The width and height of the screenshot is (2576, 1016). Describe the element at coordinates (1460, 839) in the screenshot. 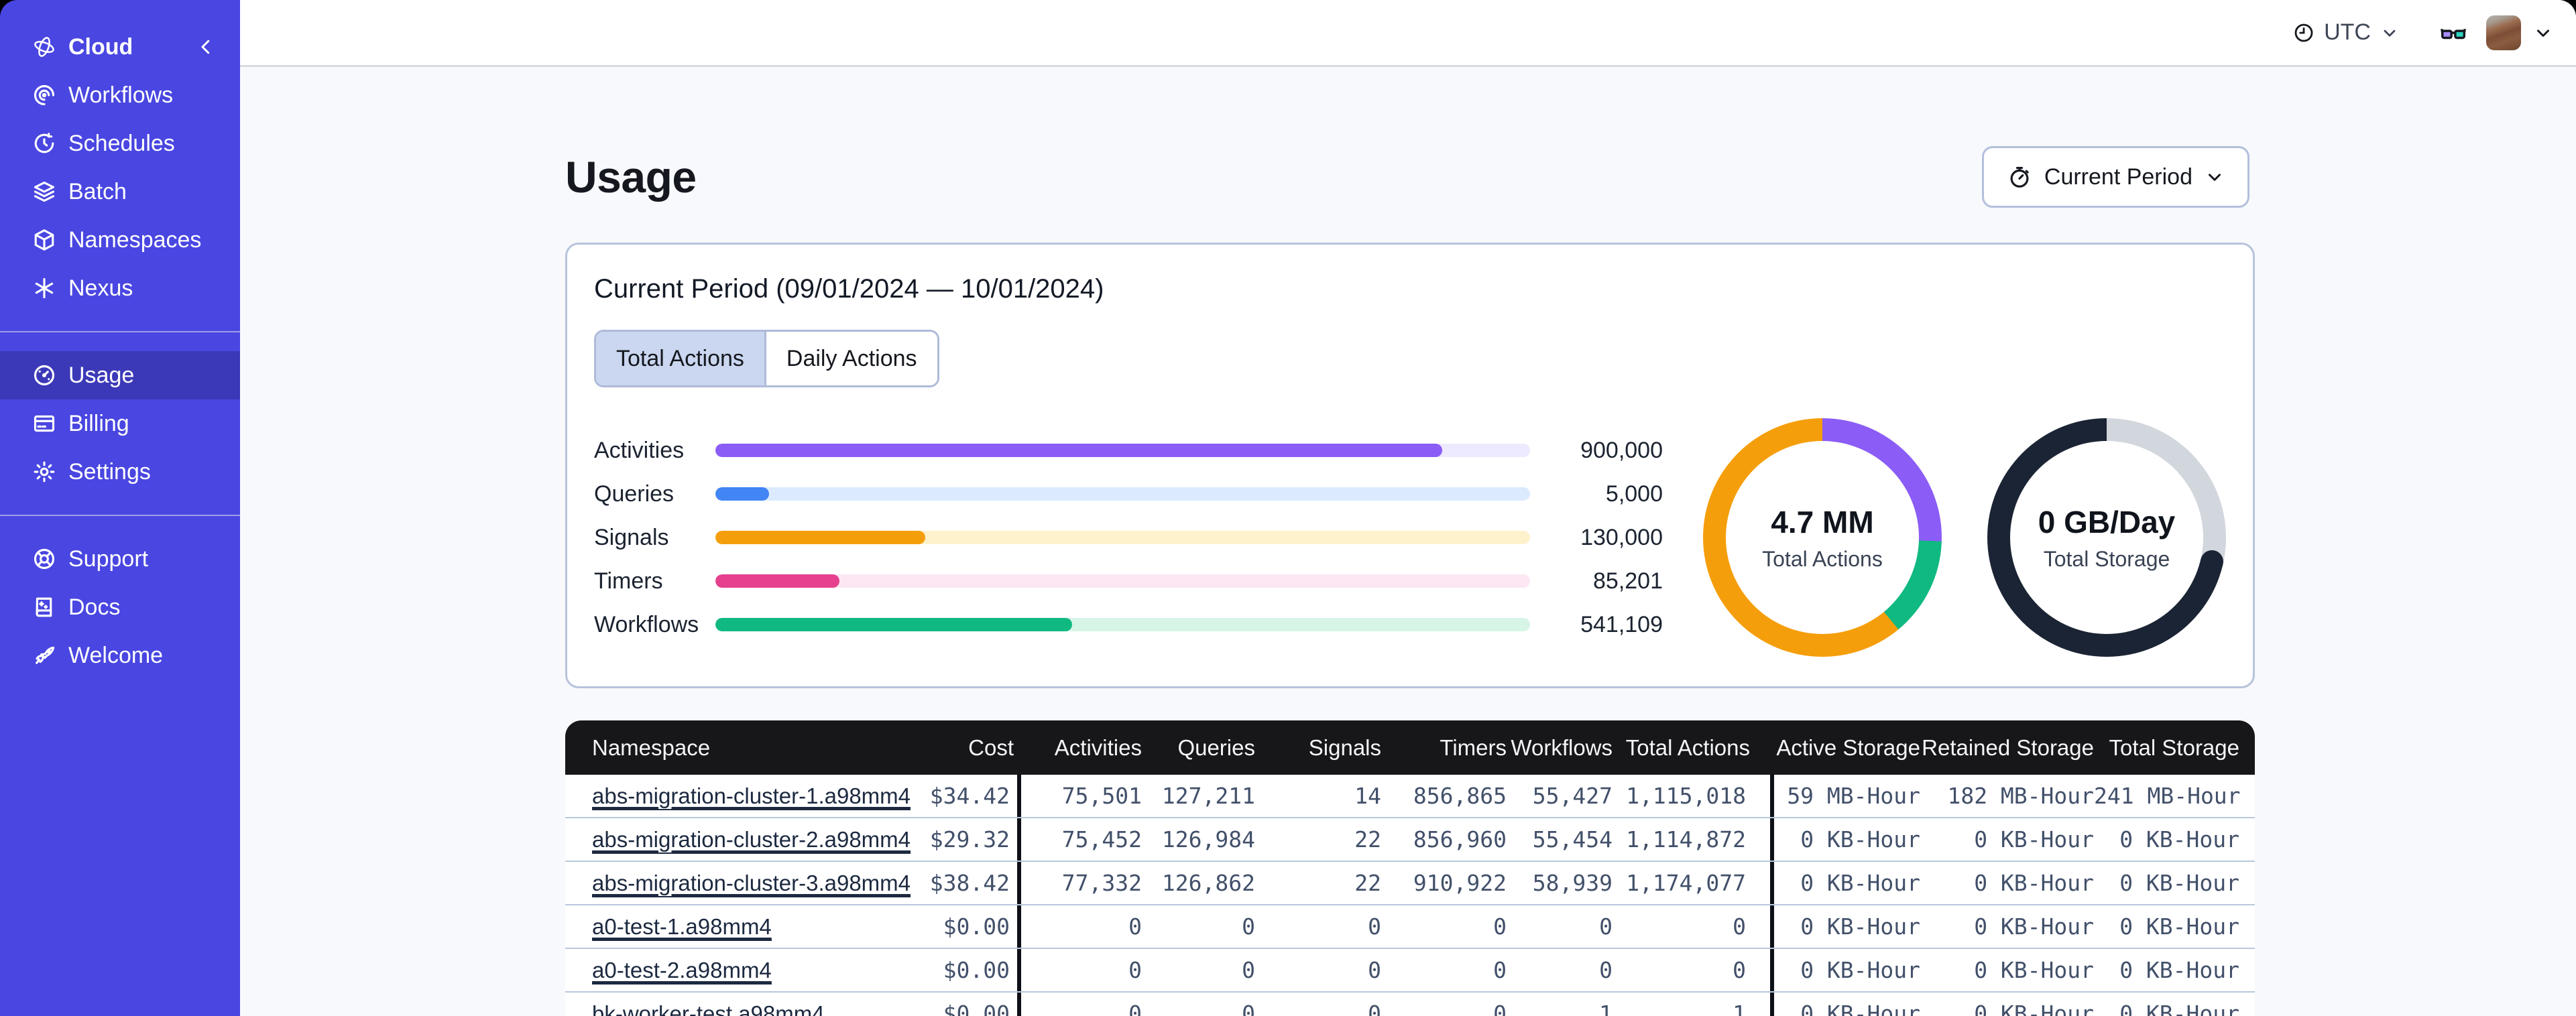

I see `cell-timers: 856,960` at that location.